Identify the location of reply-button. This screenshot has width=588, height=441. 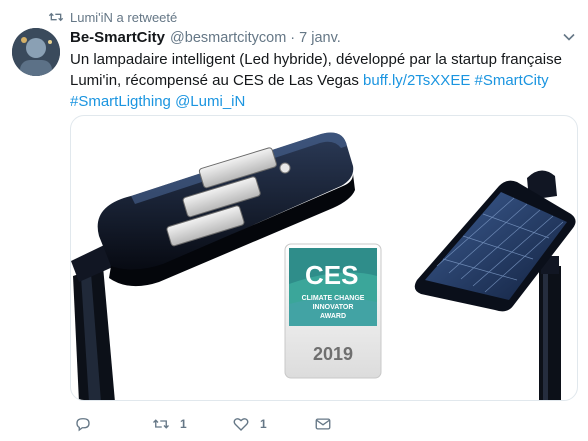
(88, 424).